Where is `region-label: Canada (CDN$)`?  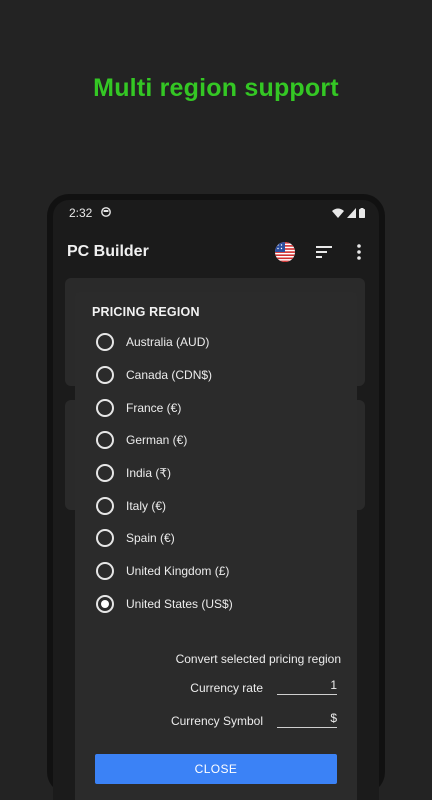 region-label: Canada (CDN$) is located at coordinates (169, 375).